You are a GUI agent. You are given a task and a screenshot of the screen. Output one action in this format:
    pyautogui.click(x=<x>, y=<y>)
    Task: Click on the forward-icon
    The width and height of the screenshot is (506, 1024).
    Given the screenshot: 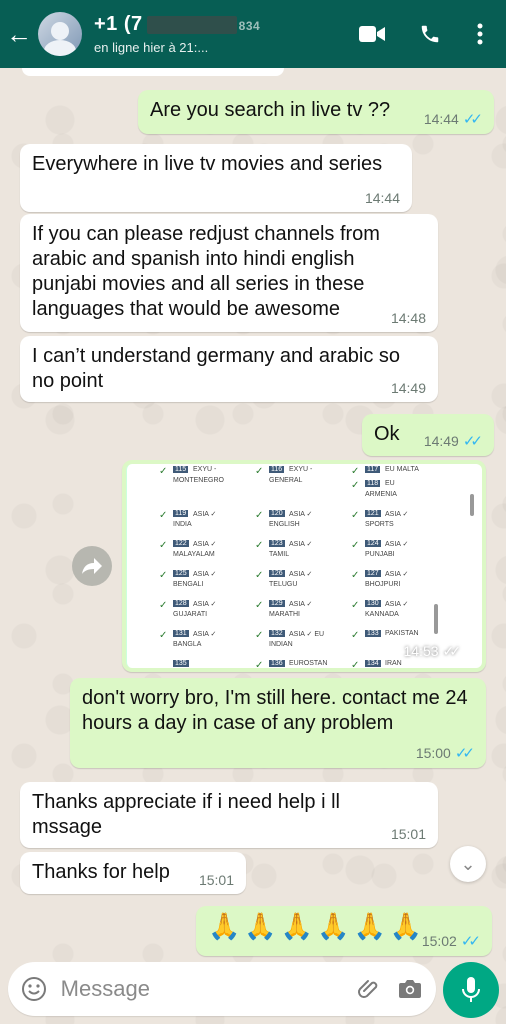 What is the action you would take?
    pyautogui.click(x=92, y=566)
    